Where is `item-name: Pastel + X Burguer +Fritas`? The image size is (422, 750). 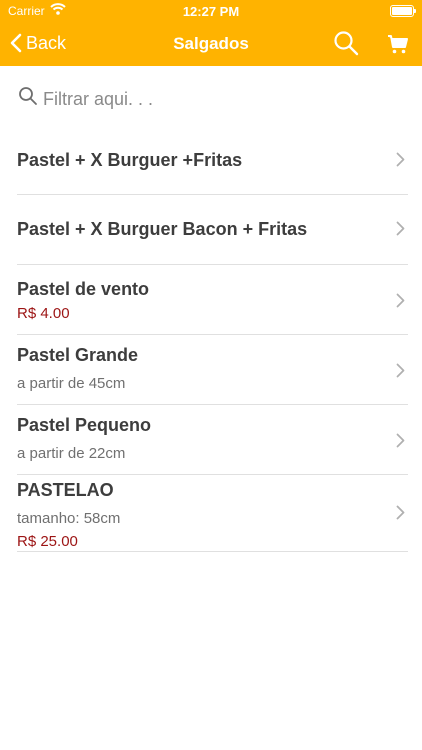
item-name: Pastel + X Burguer +Fritas is located at coordinates (130, 160).